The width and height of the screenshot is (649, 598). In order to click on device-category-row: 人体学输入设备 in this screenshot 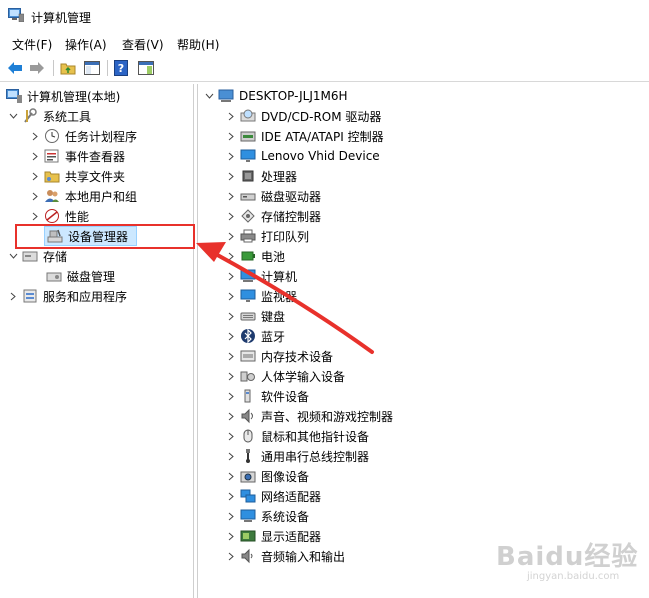, I will do `click(285, 376)`.